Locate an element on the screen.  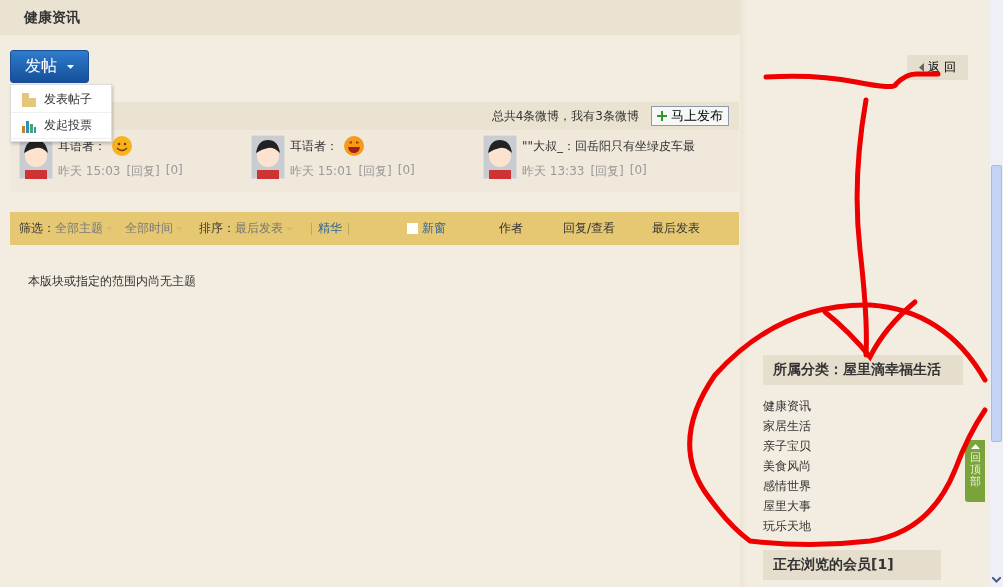
smiley-icon is located at coordinates (122, 146).